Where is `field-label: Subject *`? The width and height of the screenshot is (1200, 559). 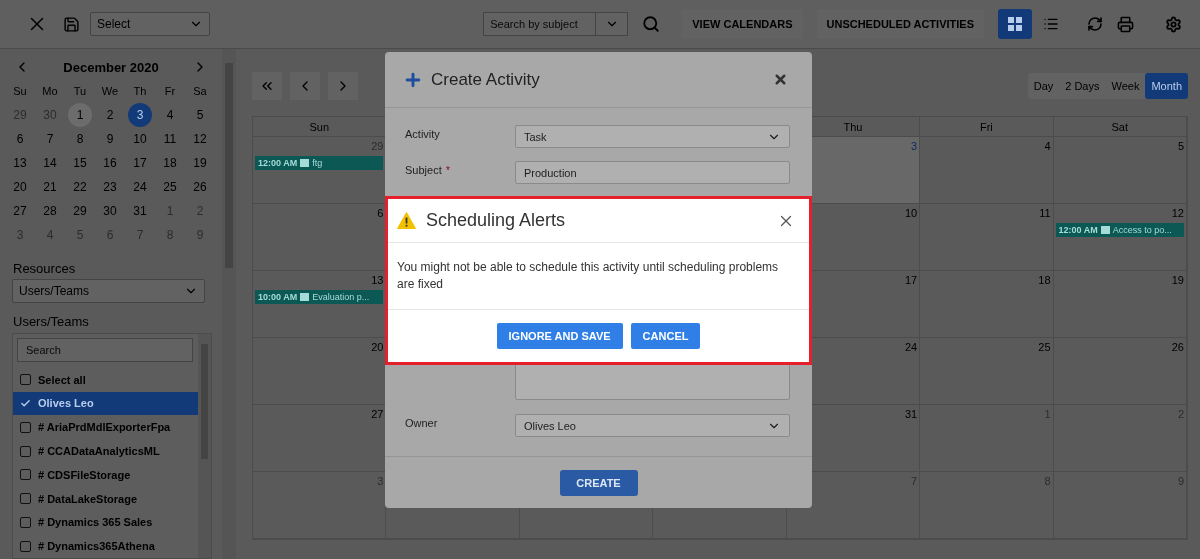 field-label: Subject * is located at coordinates (428, 169).